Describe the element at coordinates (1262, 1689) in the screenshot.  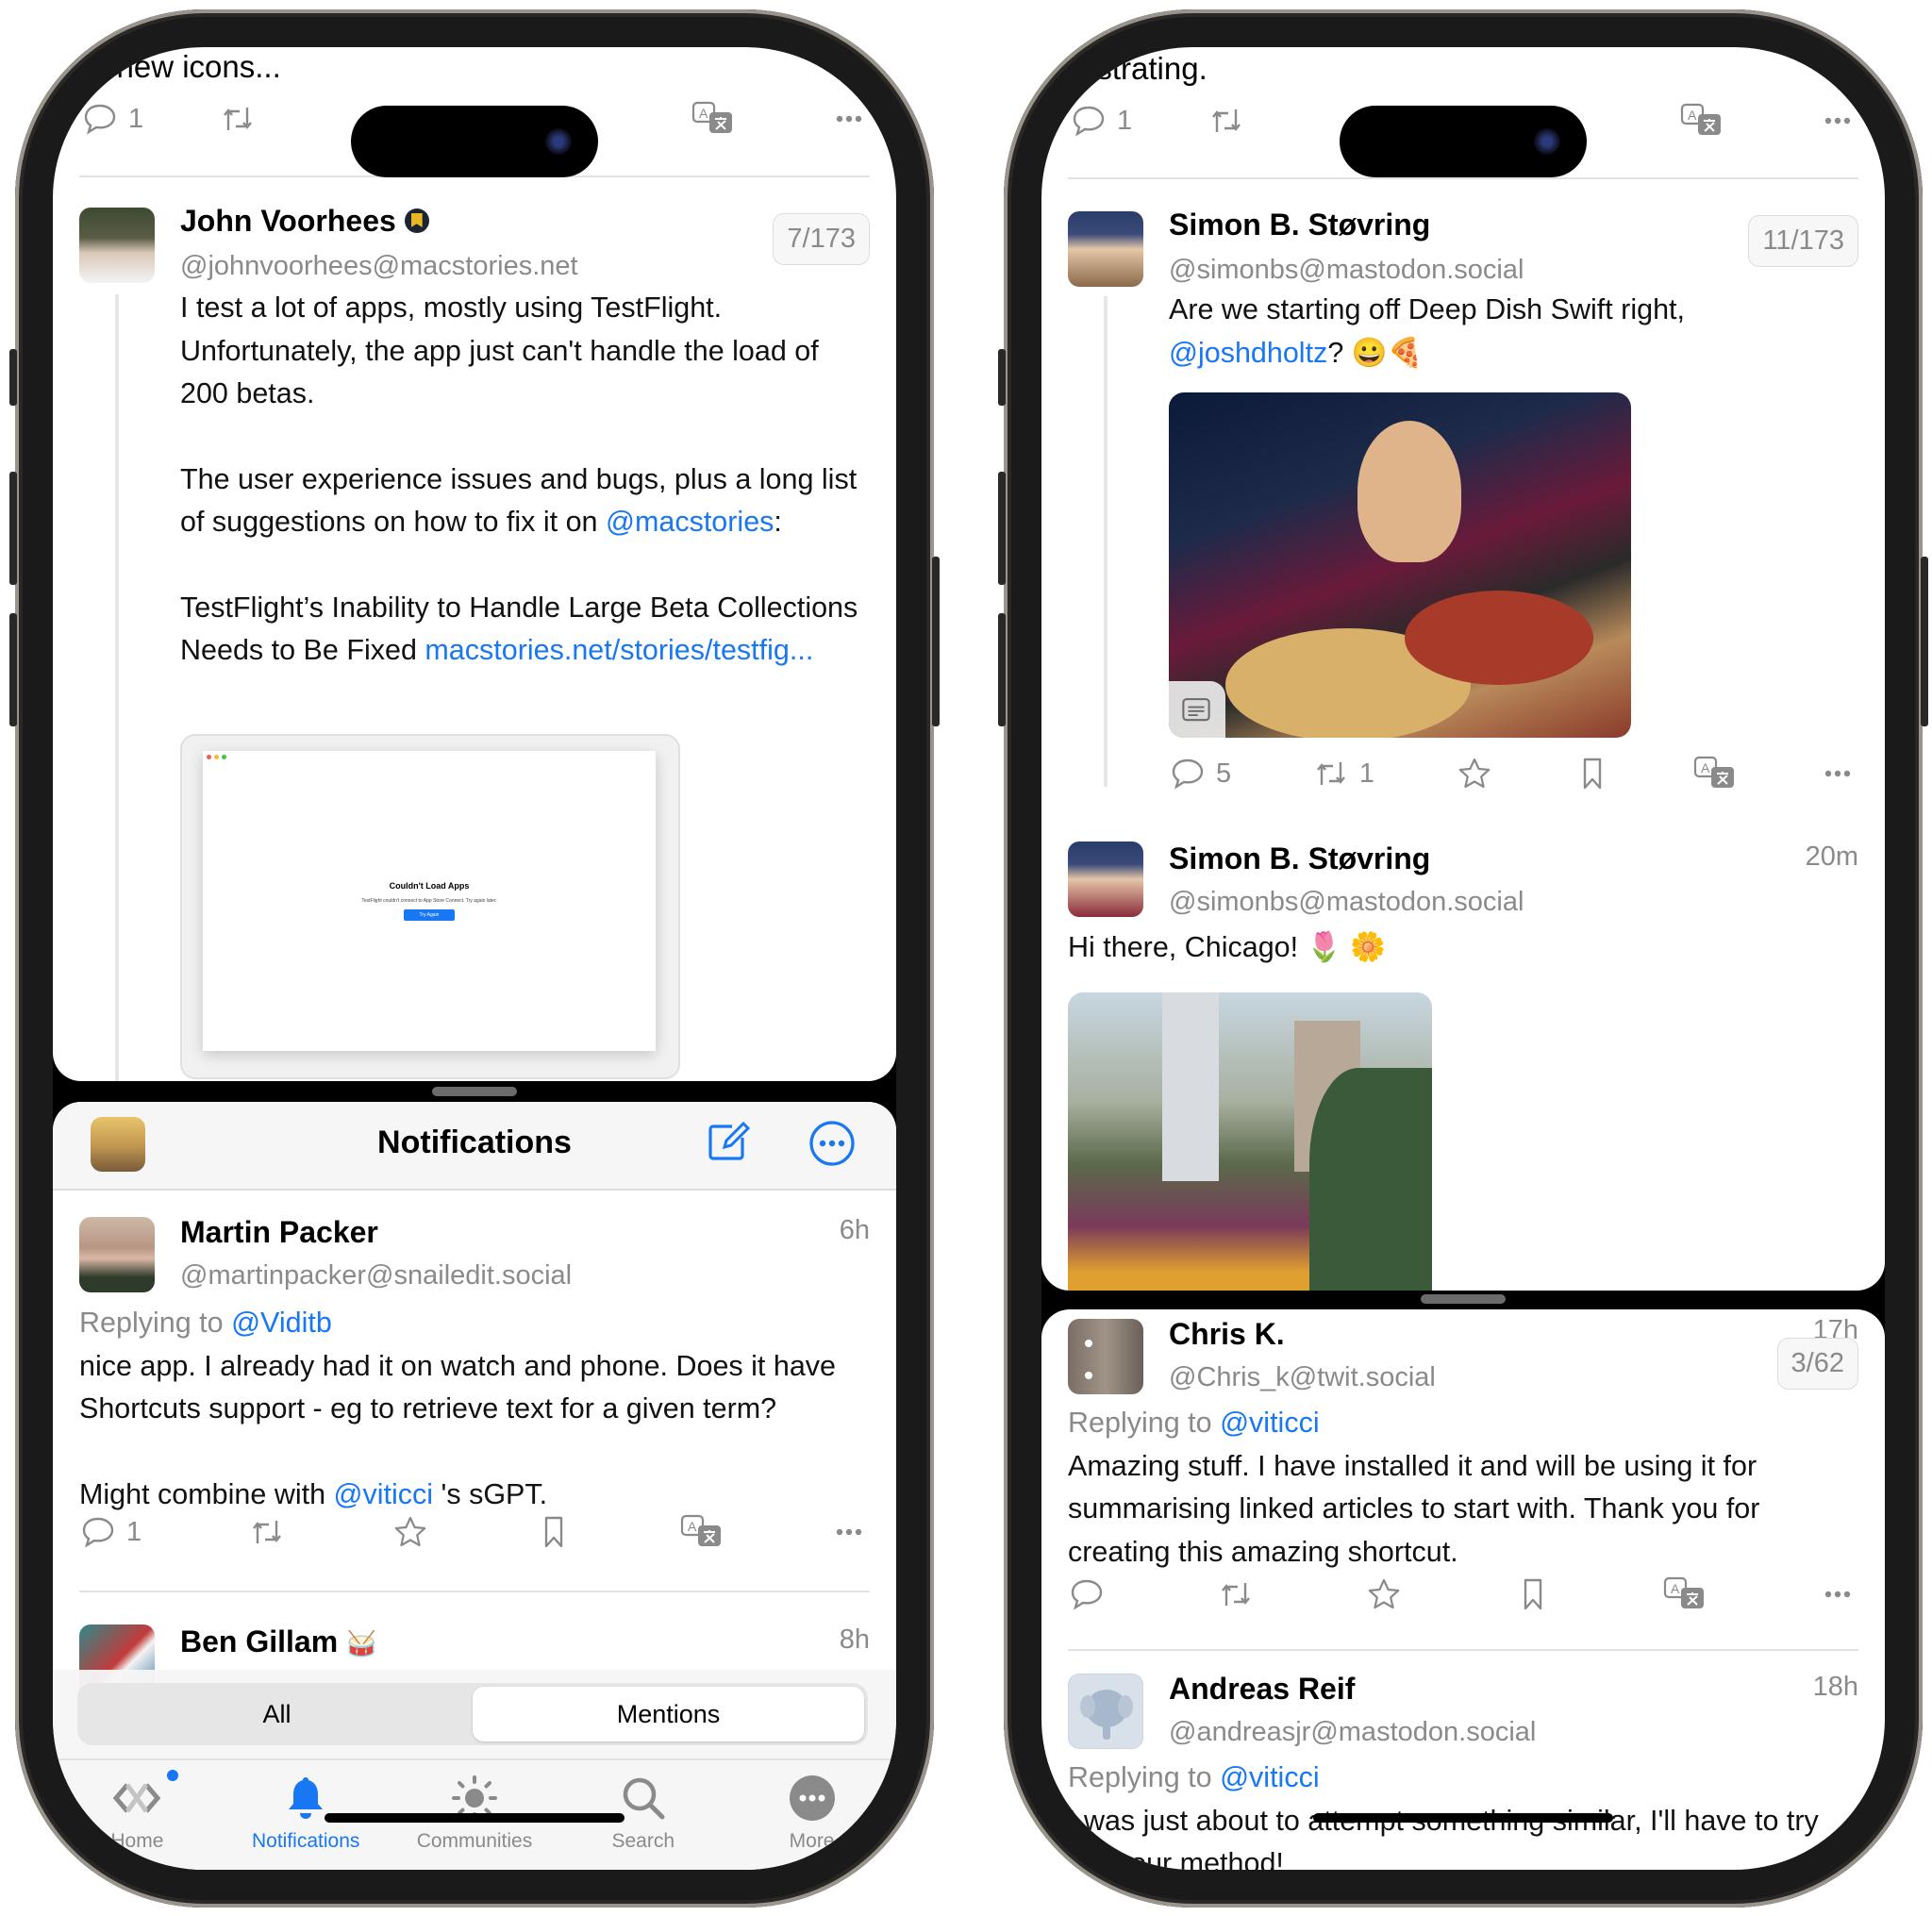
I see `author-name: Andreas Reif` at that location.